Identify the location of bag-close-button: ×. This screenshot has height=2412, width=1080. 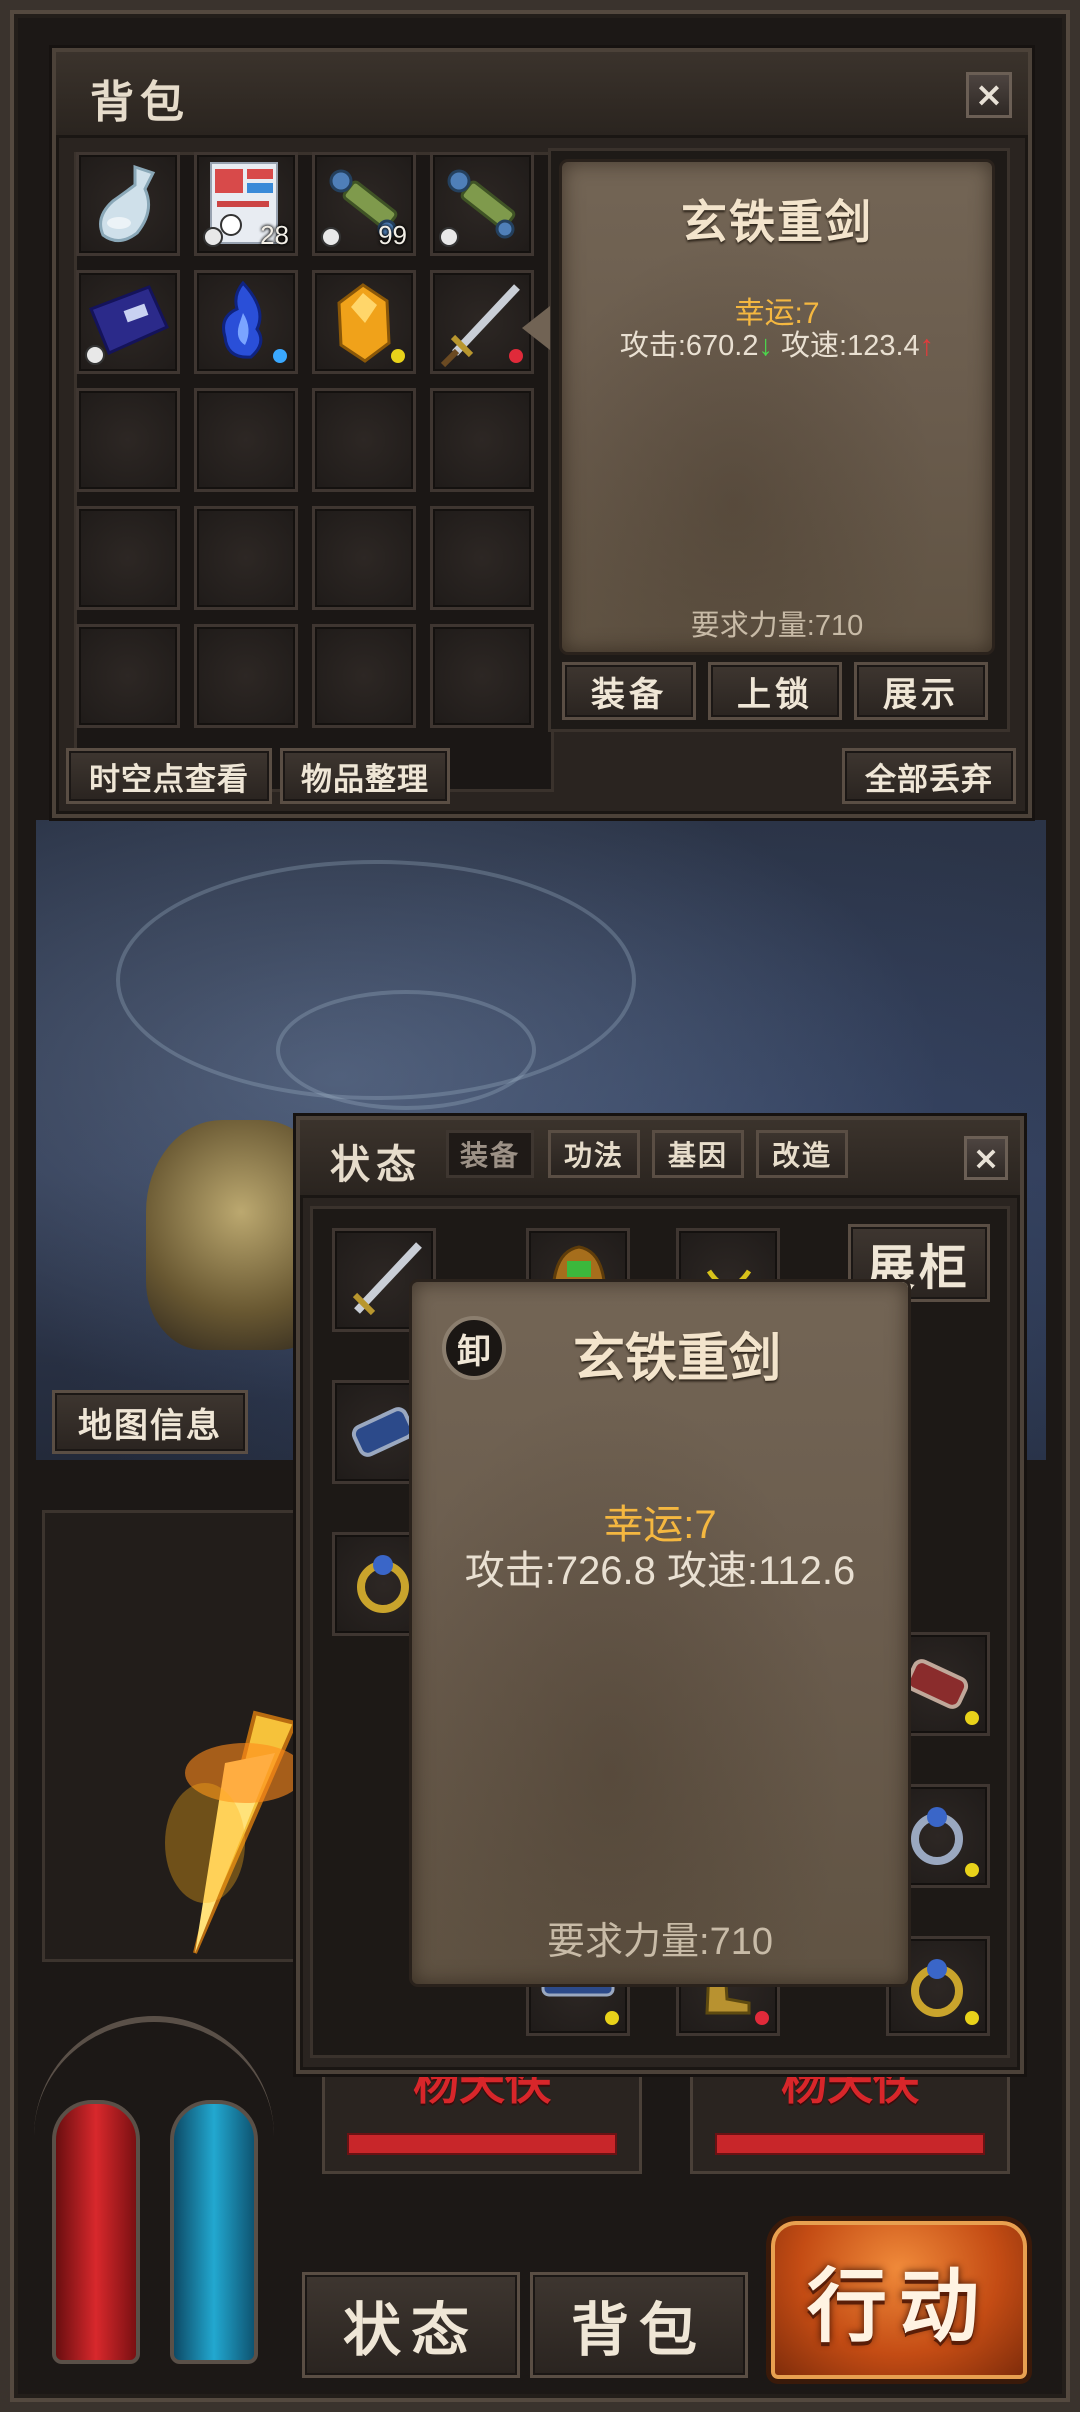
(989, 95).